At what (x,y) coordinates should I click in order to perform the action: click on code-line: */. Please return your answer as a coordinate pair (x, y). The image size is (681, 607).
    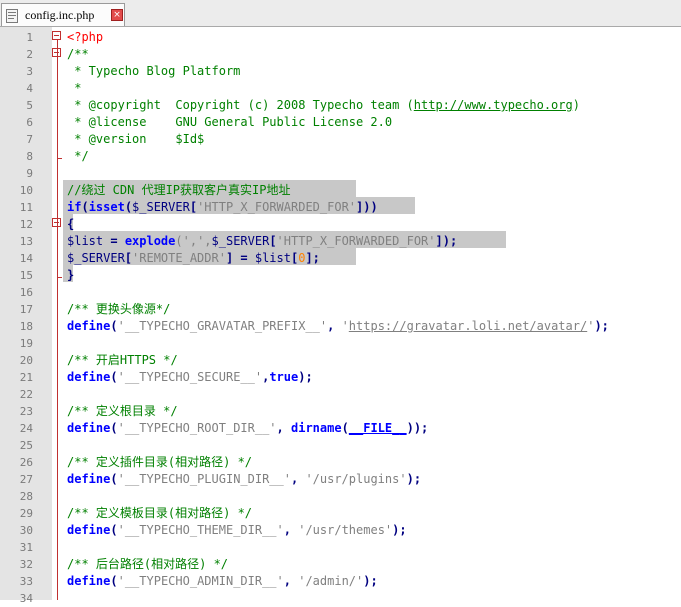
    Looking at the image, I should click on (340, 156).